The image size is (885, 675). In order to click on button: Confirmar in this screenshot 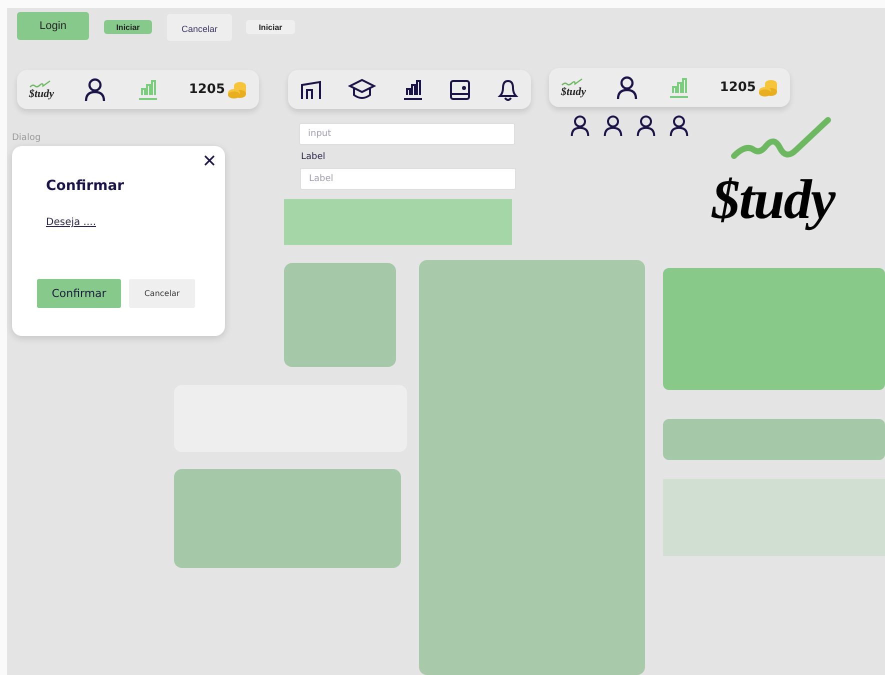, I will do `click(79, 293)`.